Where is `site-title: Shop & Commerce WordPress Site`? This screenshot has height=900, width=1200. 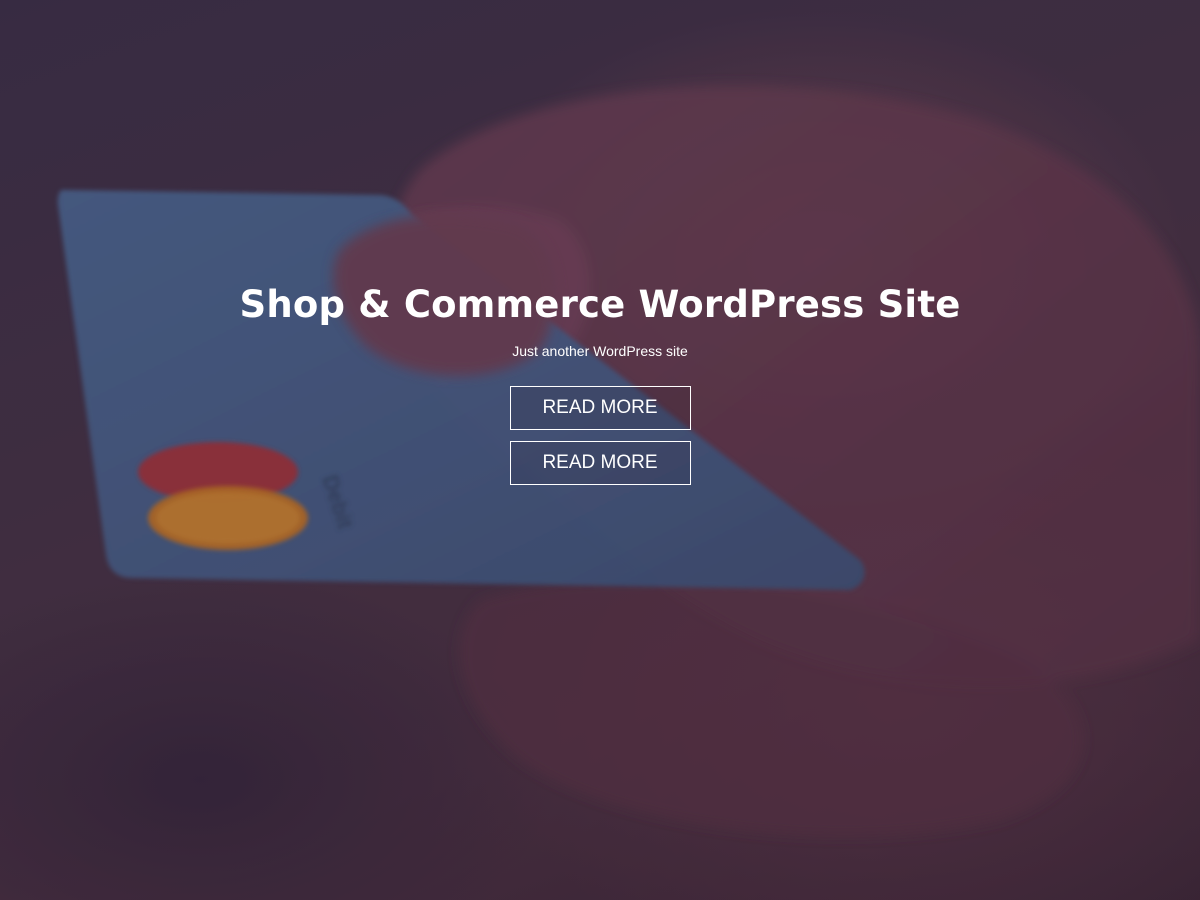 site-title: Shop & Commerce WordPress Site is located at coordinates (600, 305).